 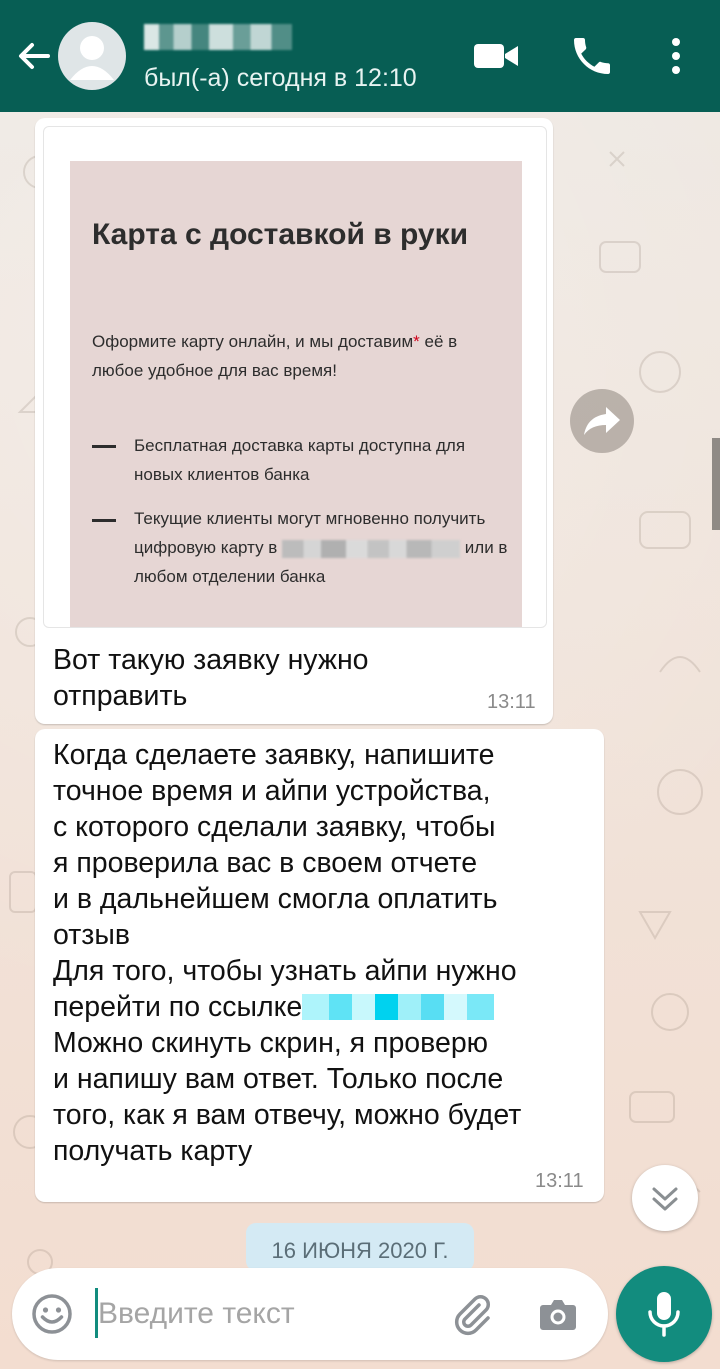 What do you see at coordinates (360, 1247) in the screenshot?
I see `date-separator: 16 ИЮНЯ 2020 Г.` at bounding box center [360, 1247].